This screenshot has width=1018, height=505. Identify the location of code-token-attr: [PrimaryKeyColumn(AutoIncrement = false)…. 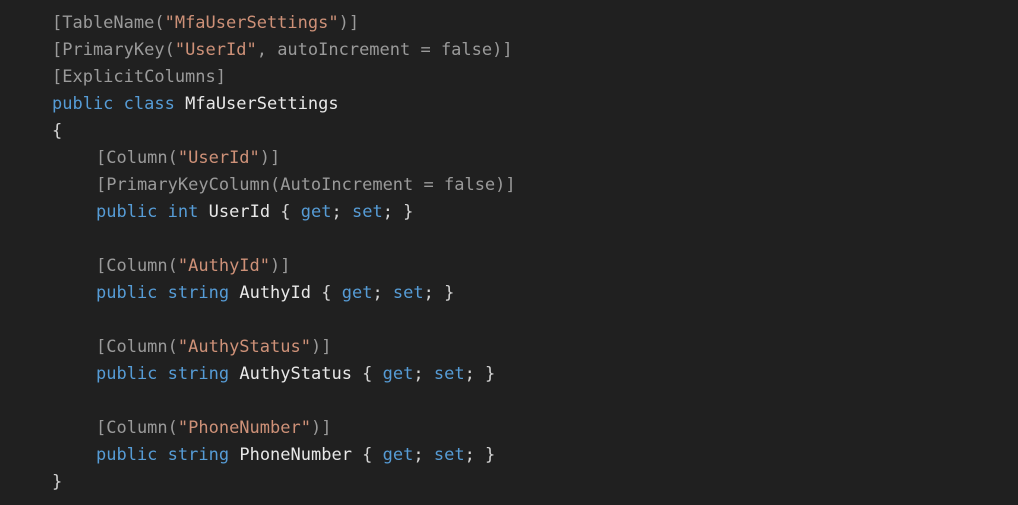
(306, 185).